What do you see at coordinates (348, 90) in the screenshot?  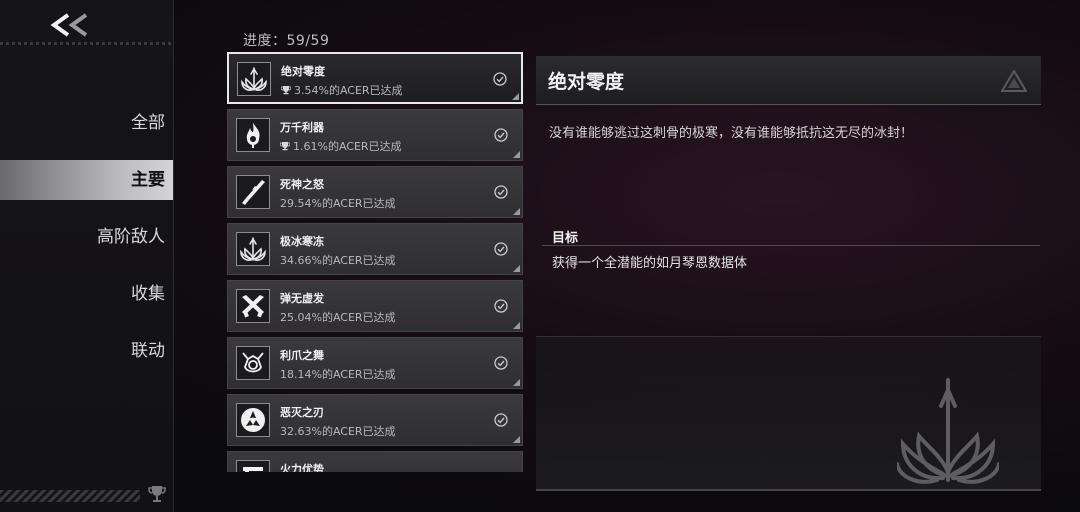 I see `achievement-percent-text: 3.54%的ACER已达成` at bounding box center [348, 90].